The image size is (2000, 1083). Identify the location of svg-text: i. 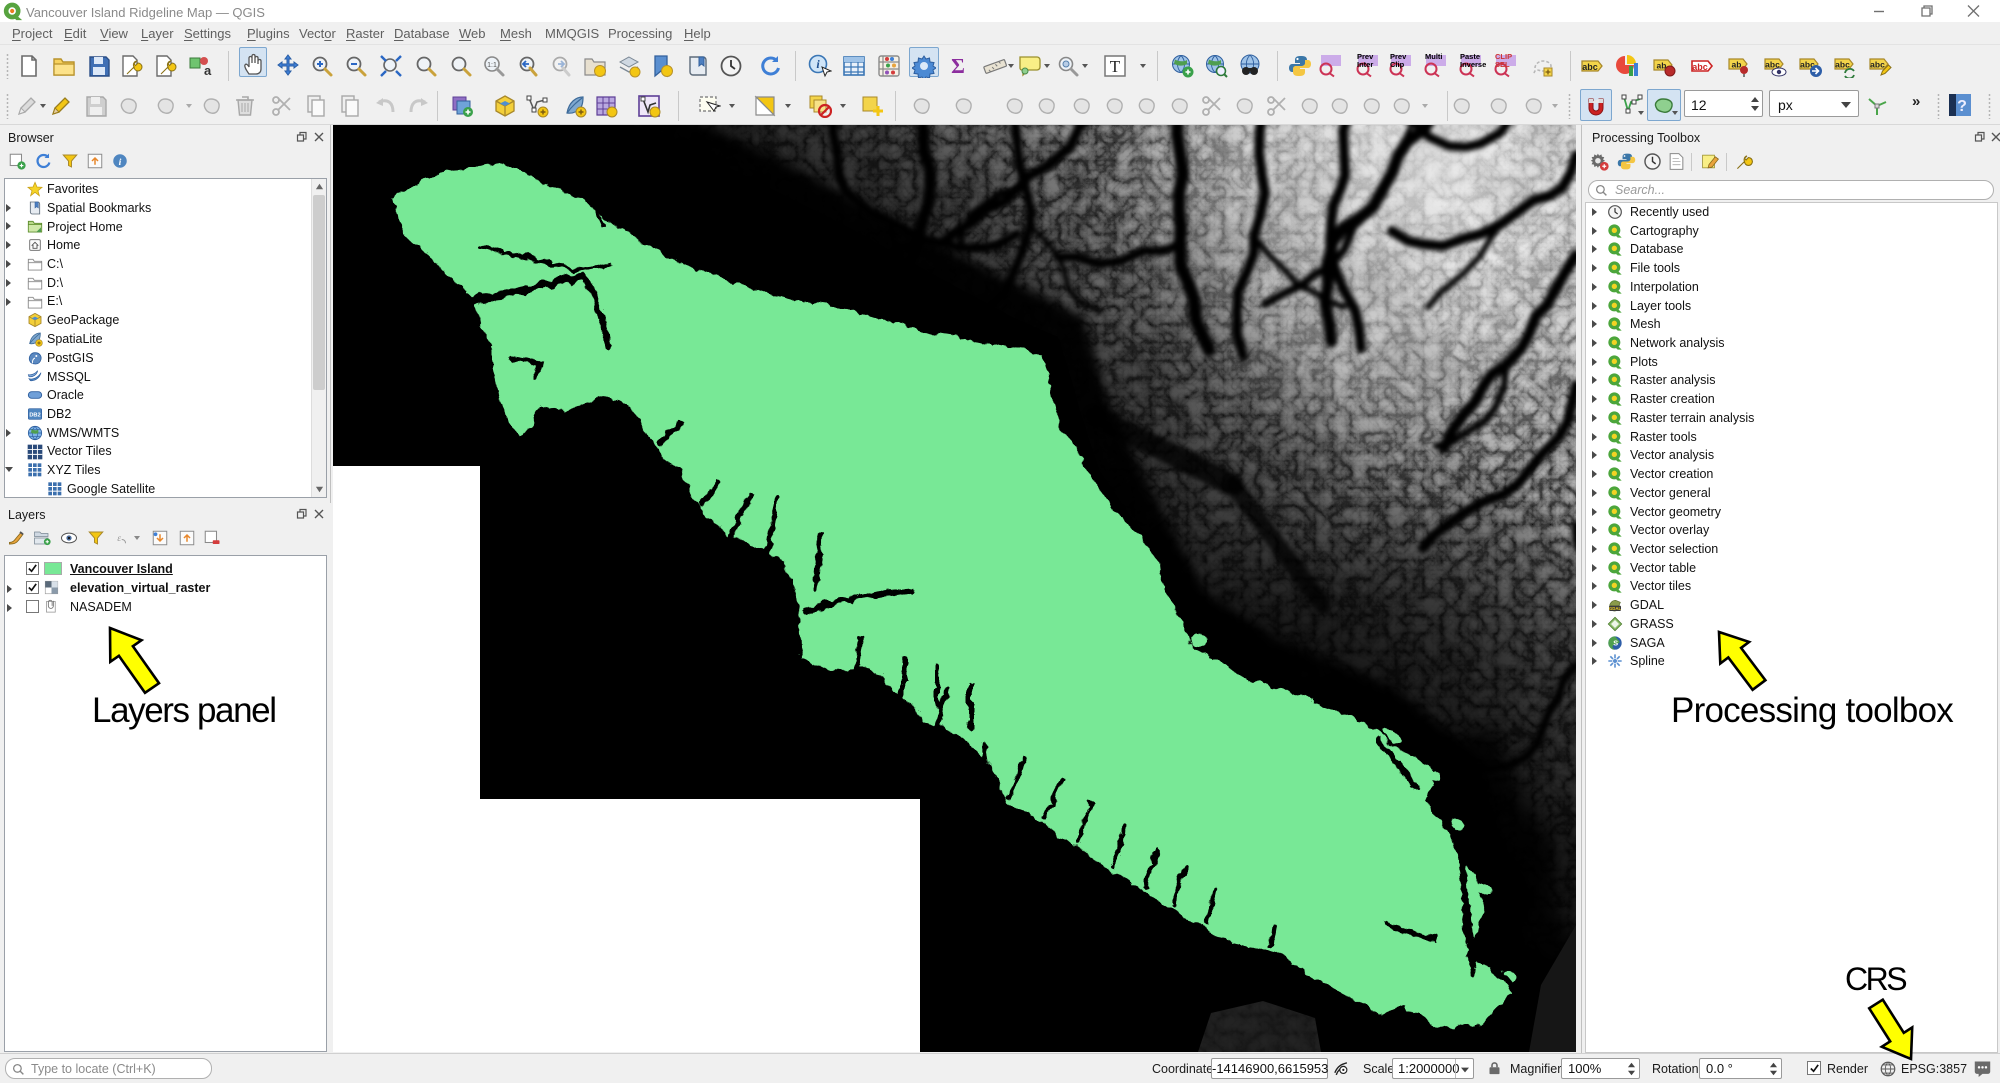
(120, 162).